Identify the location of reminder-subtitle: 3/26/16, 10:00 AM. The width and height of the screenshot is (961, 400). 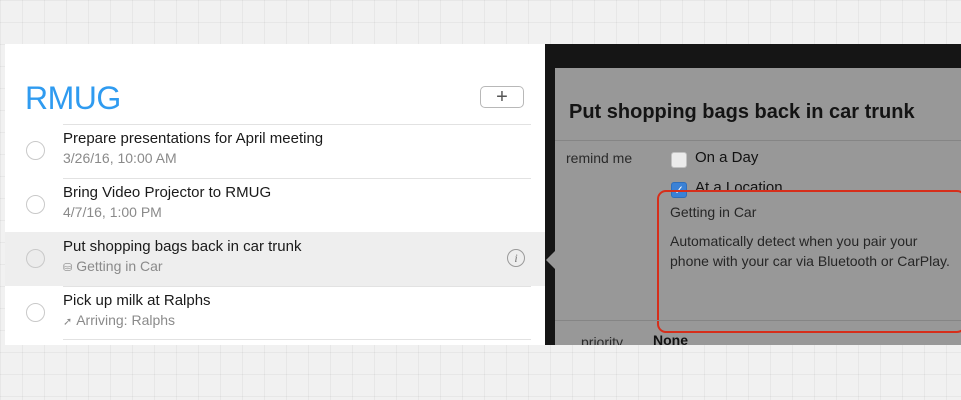
(120, 158).